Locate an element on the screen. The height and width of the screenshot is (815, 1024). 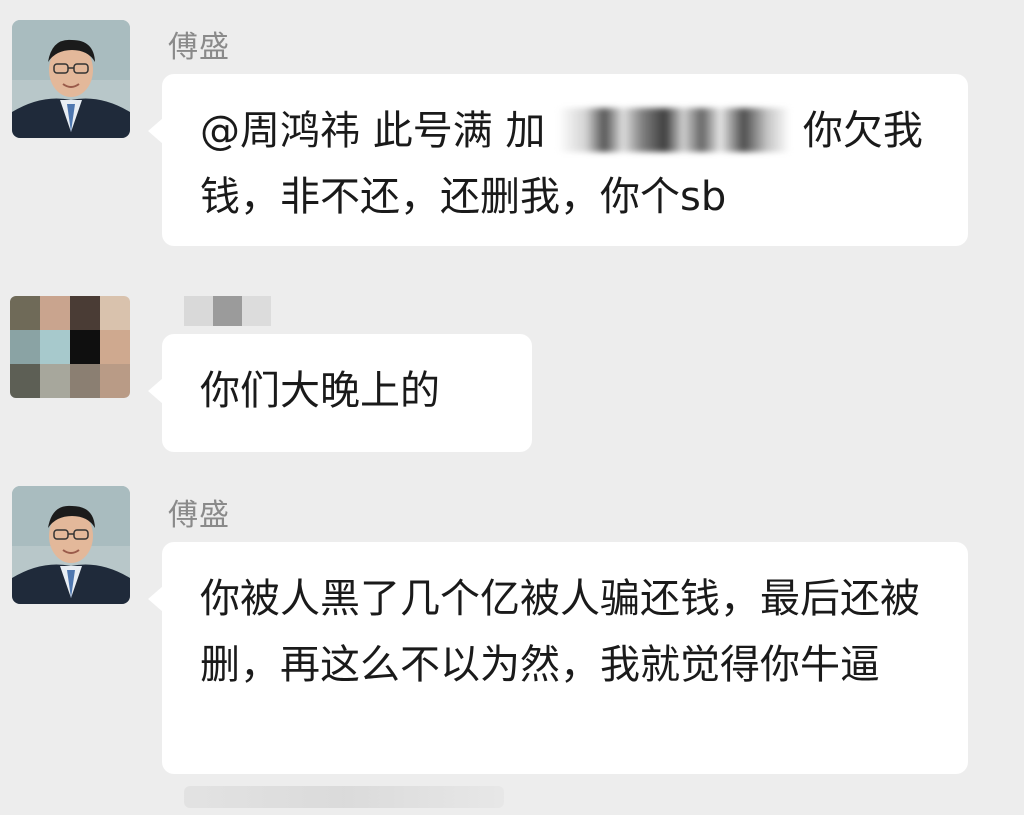
message-bubble: 你们大晚上的 is located at coordinates (340, 393).